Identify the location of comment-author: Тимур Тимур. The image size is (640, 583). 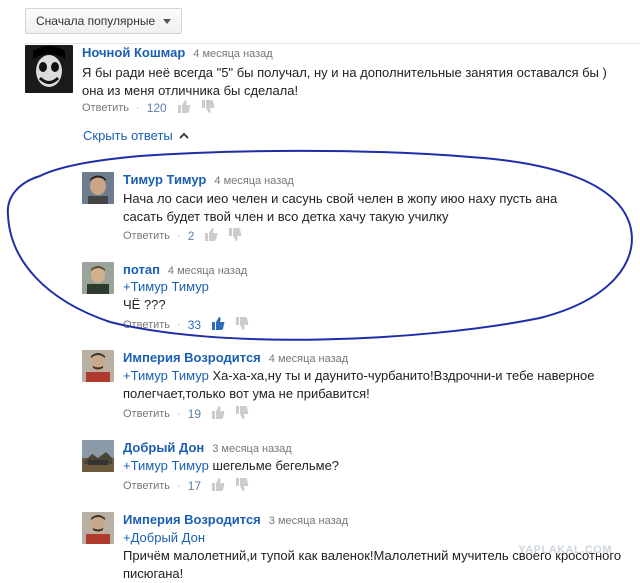
(164, 179).